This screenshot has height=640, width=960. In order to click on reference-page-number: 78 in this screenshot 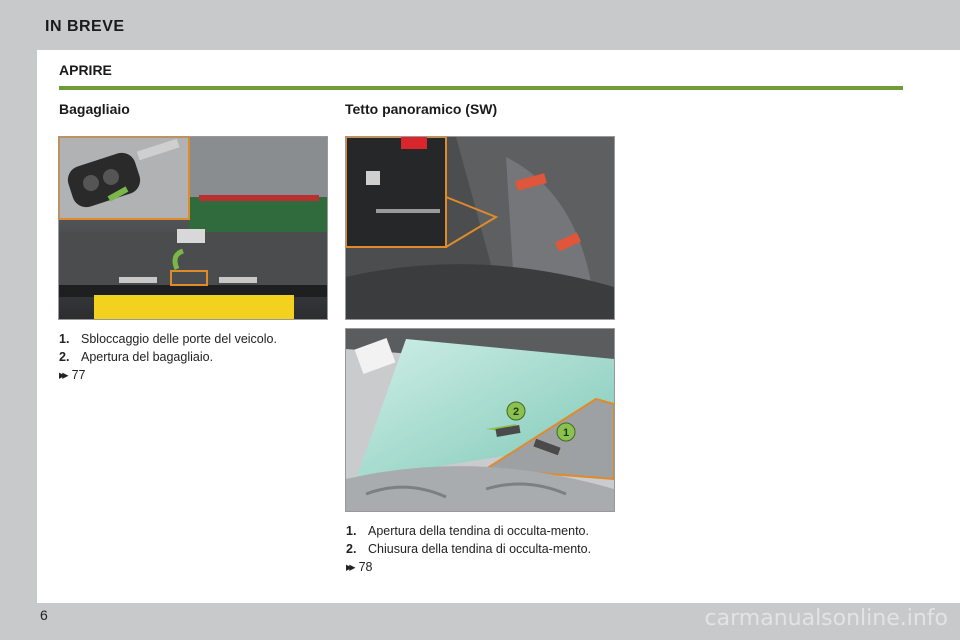, I will do `click(365, 567)`.